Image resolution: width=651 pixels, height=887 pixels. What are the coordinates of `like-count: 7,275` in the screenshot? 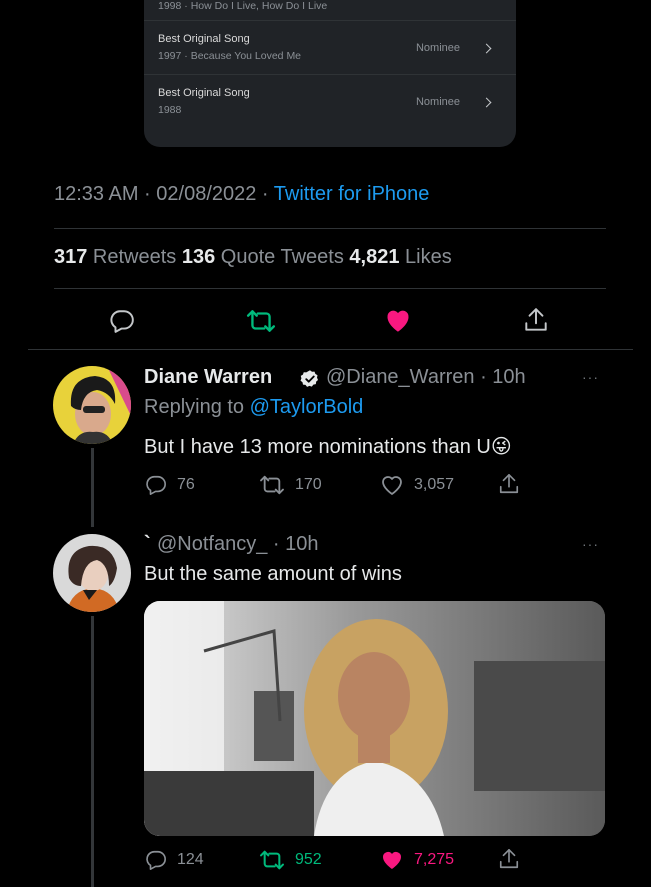 It's located at (434, 859).